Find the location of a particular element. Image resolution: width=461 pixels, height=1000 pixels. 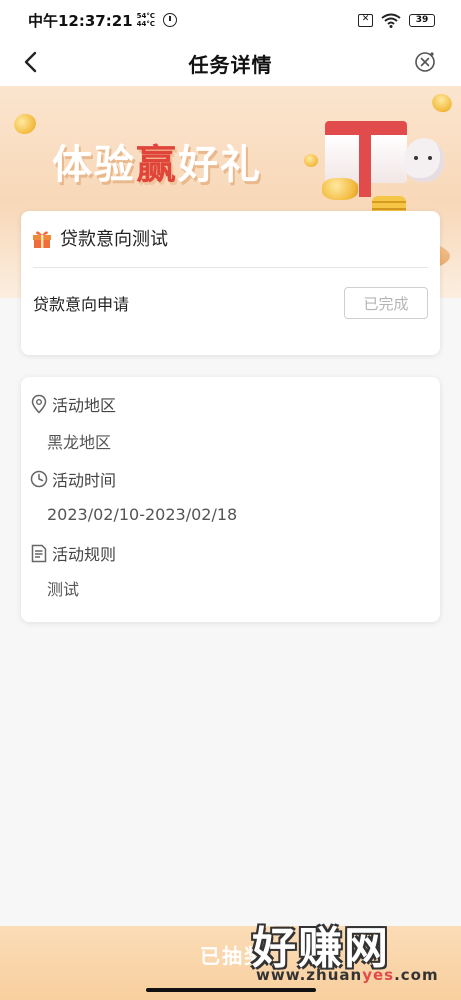

gift-icon is located at coordinates (42, 239).